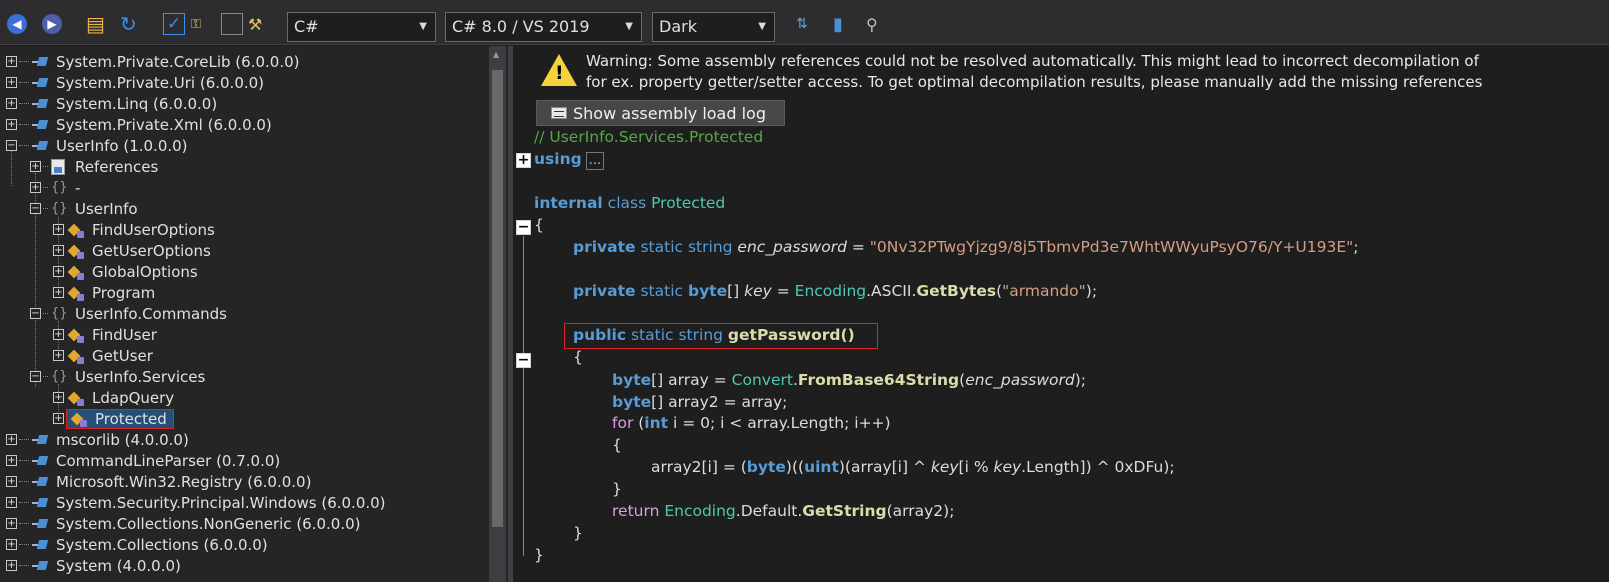 The height and width of the screenshot is (582, 1609). Describe the element at coordinates (183, 523) in the screenshot. I see `tree-item: + System.Collections.NonGeneric (6.0.0.0)` at that location.